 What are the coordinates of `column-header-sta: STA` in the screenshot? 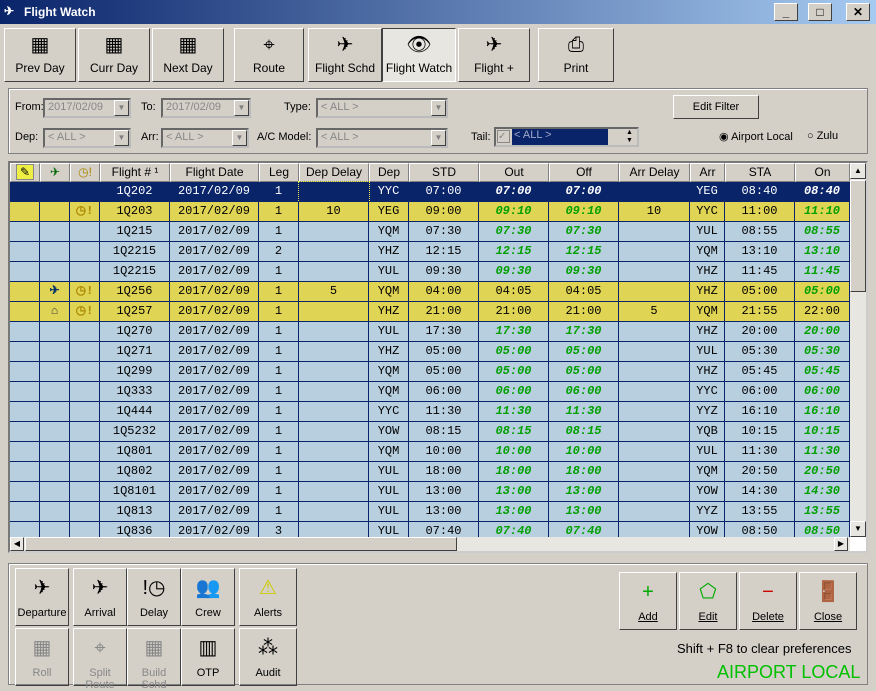 It's located at (760, 172).